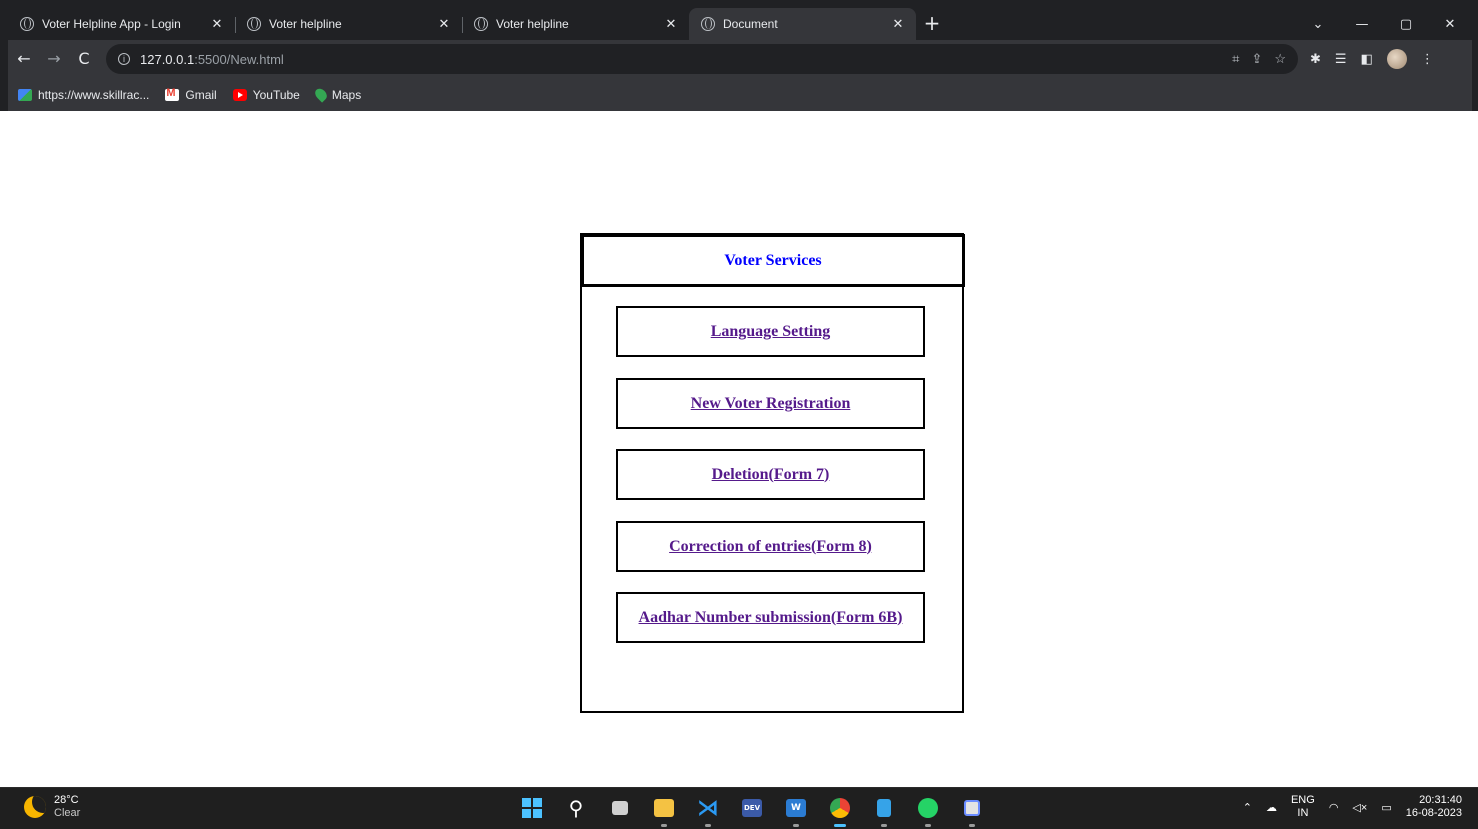  I want to click on file-explorer-button, so click(664, 810).